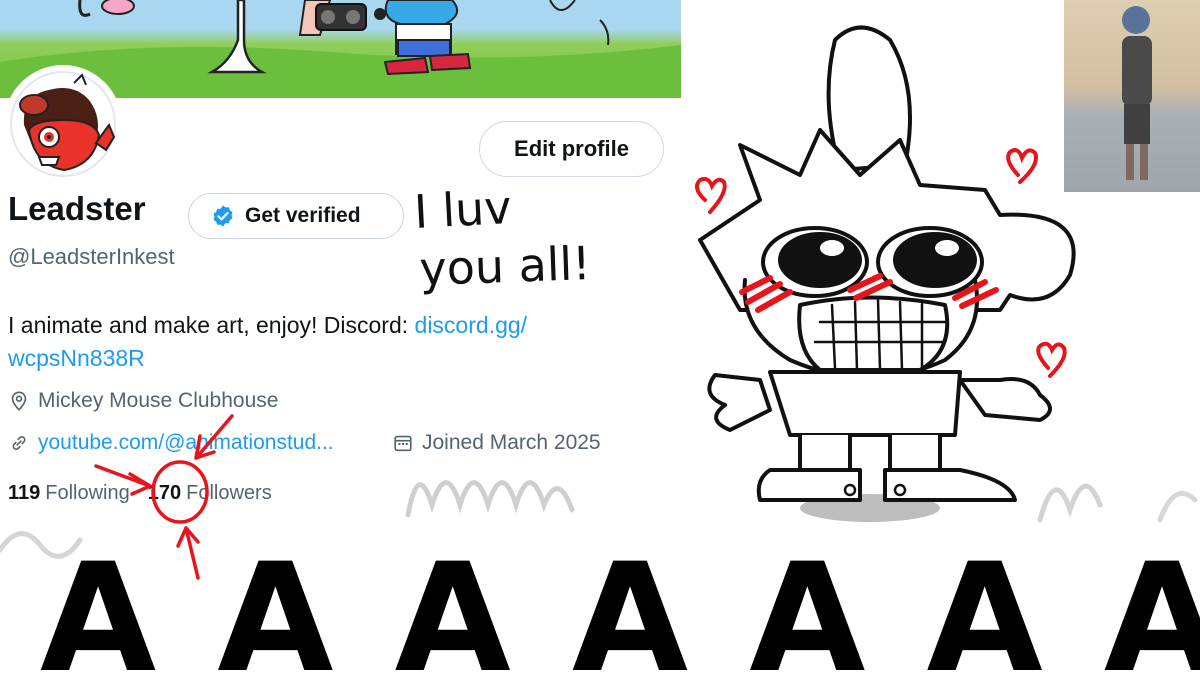  I want to click on joined-row: Joined March 2025, so click(496, 443).